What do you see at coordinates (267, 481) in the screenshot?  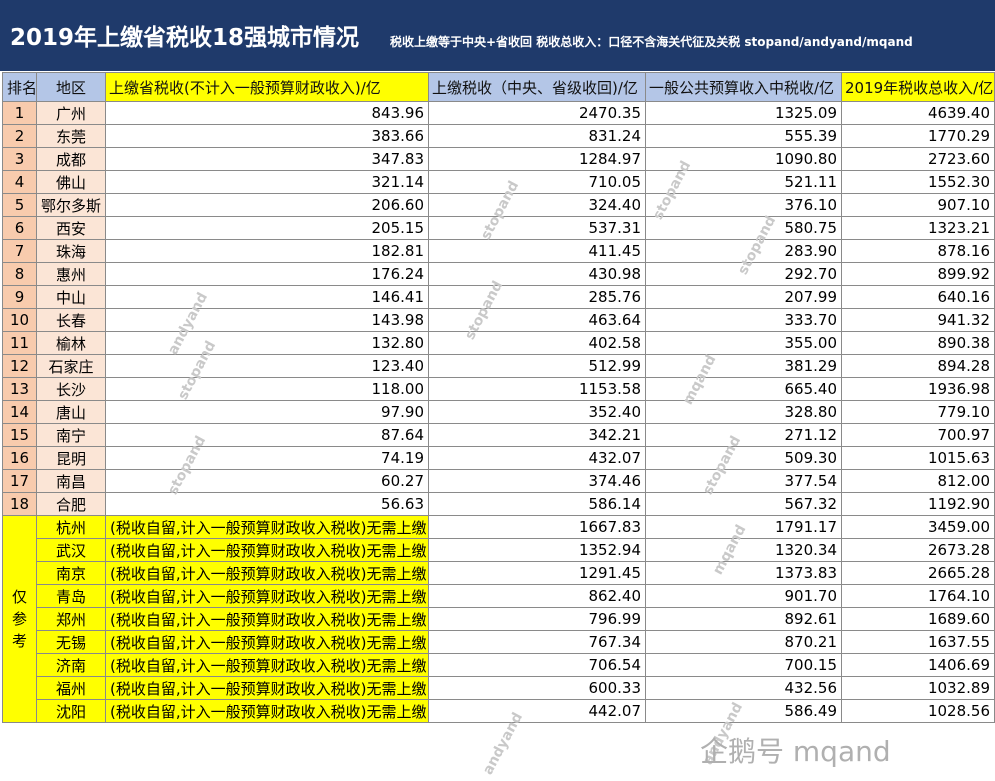 I see `province-tax-cell: 60.27` at bounding box center [267, 481].